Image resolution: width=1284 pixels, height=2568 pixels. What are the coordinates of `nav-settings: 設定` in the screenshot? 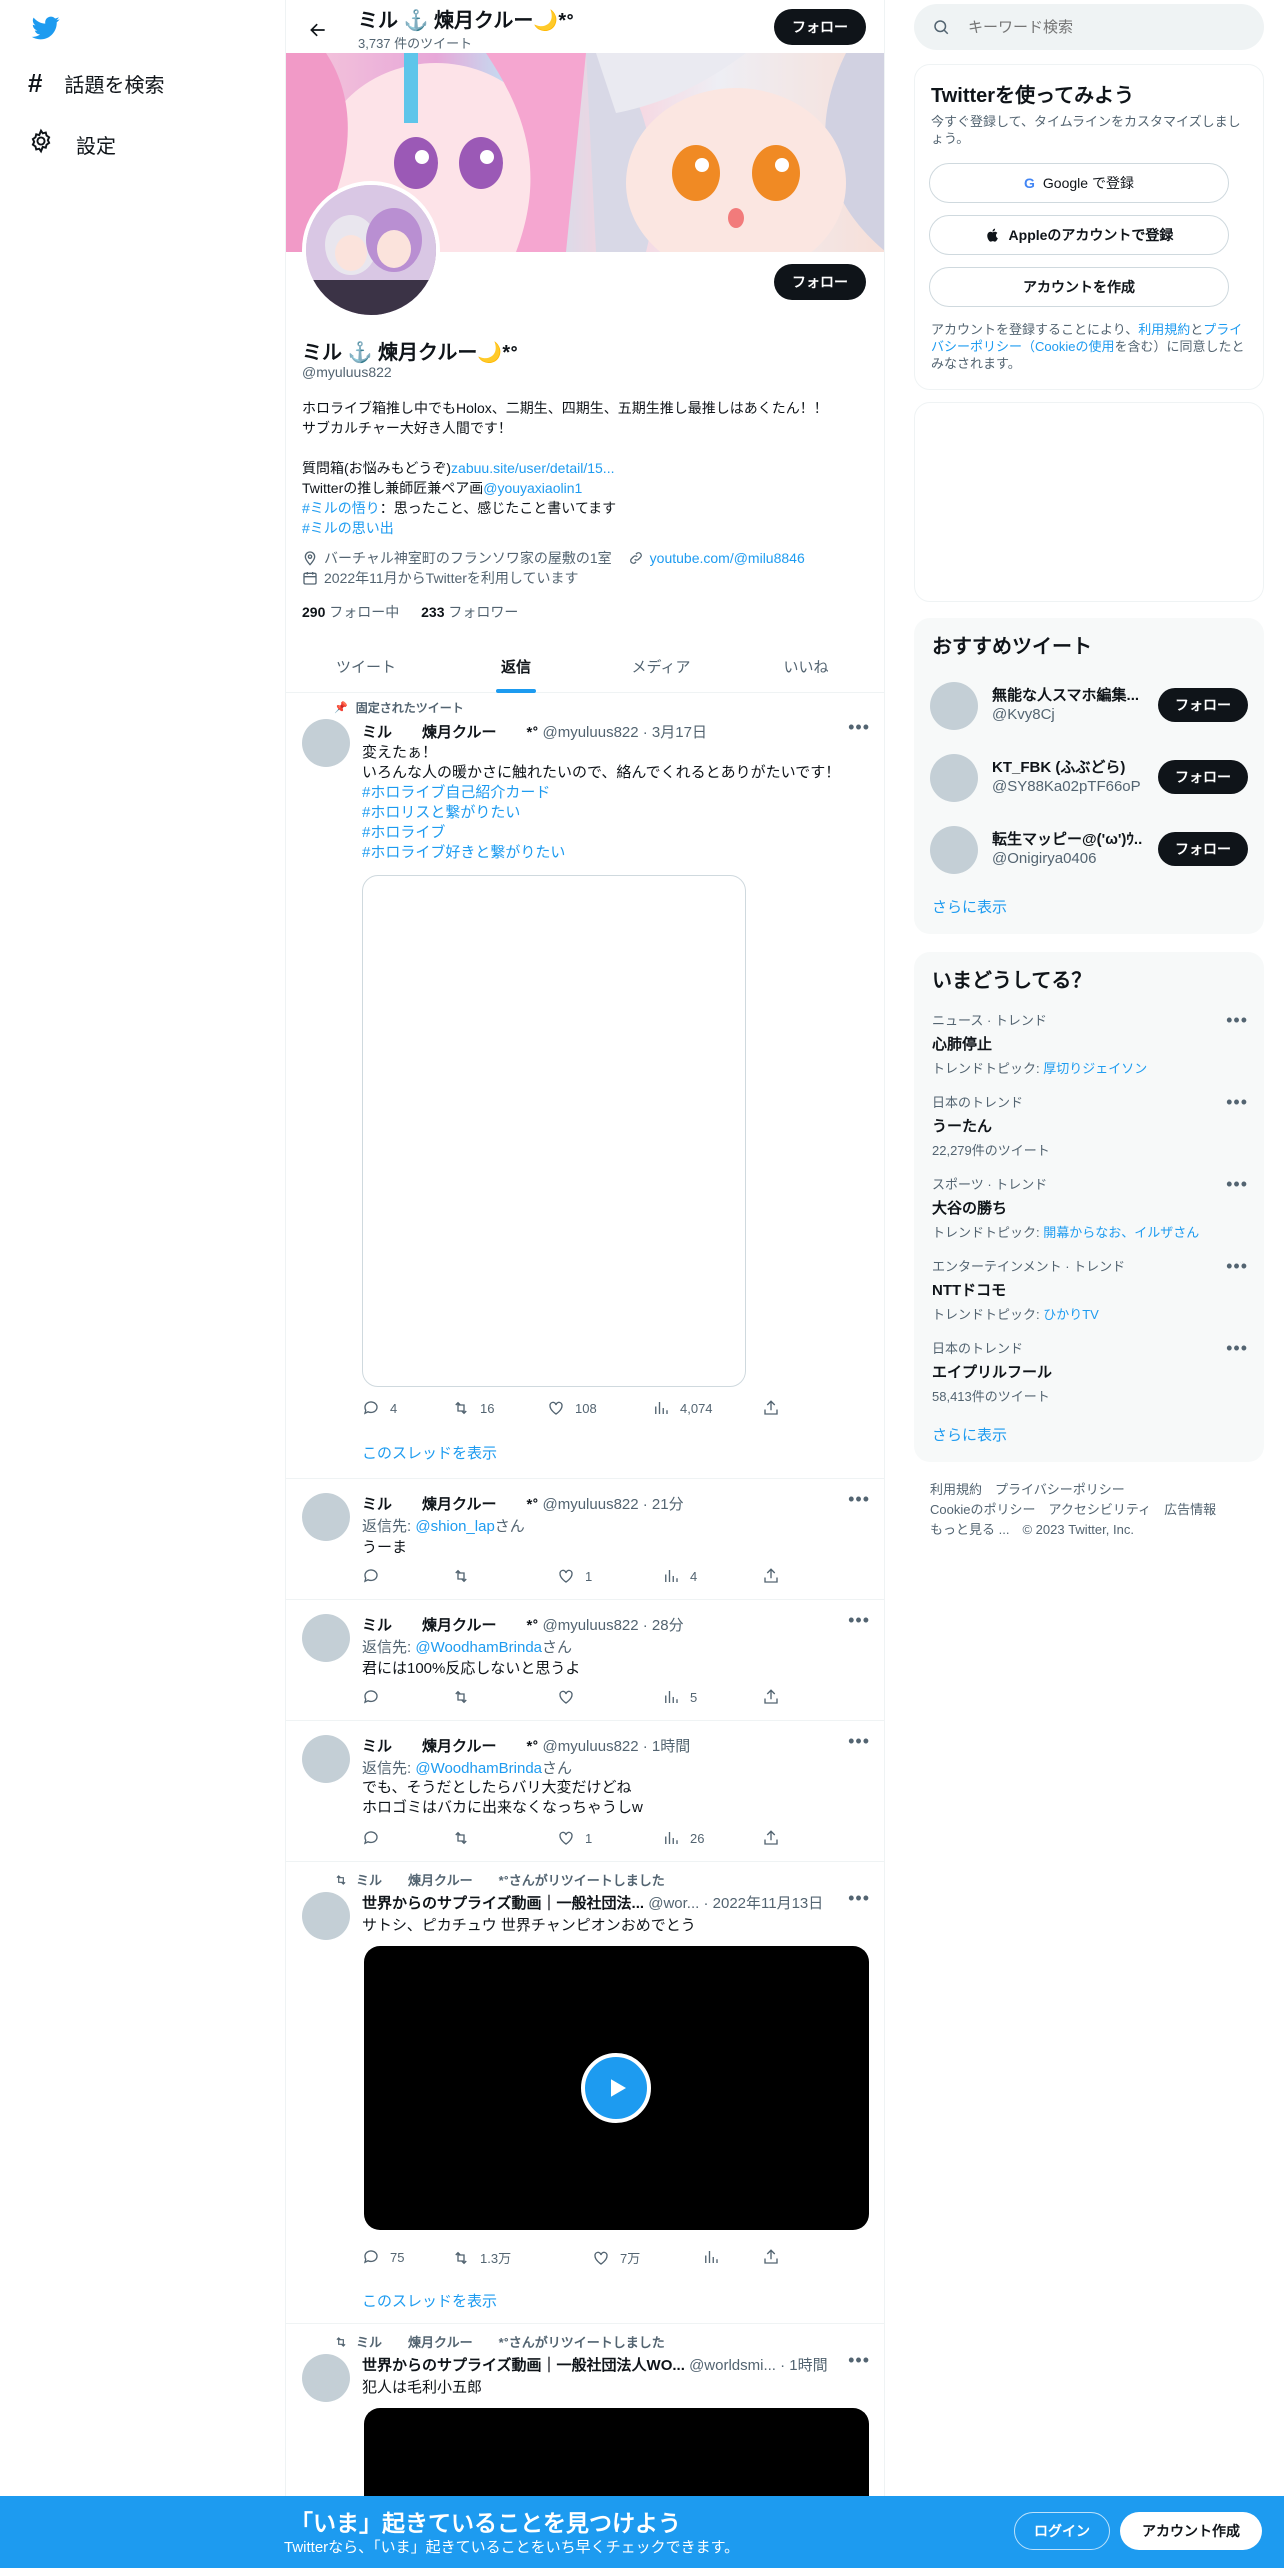 It's located at (72, 144).